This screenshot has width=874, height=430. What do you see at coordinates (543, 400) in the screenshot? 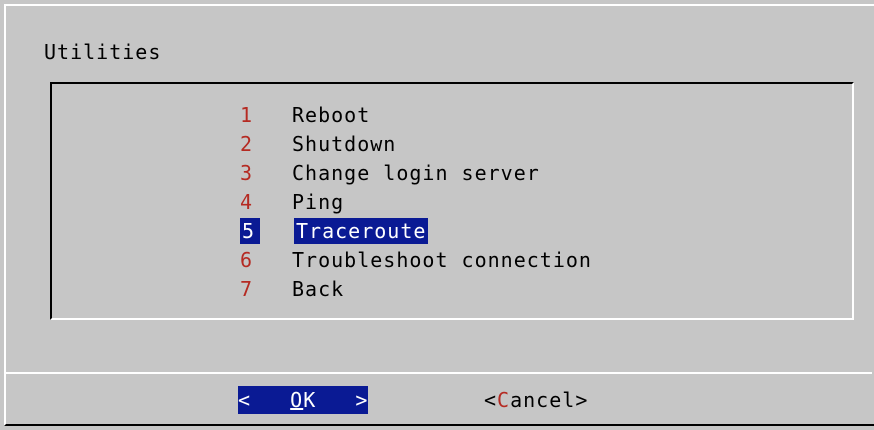
I see `cancel-label-rest: ancel` at bounding box center [543, 400].